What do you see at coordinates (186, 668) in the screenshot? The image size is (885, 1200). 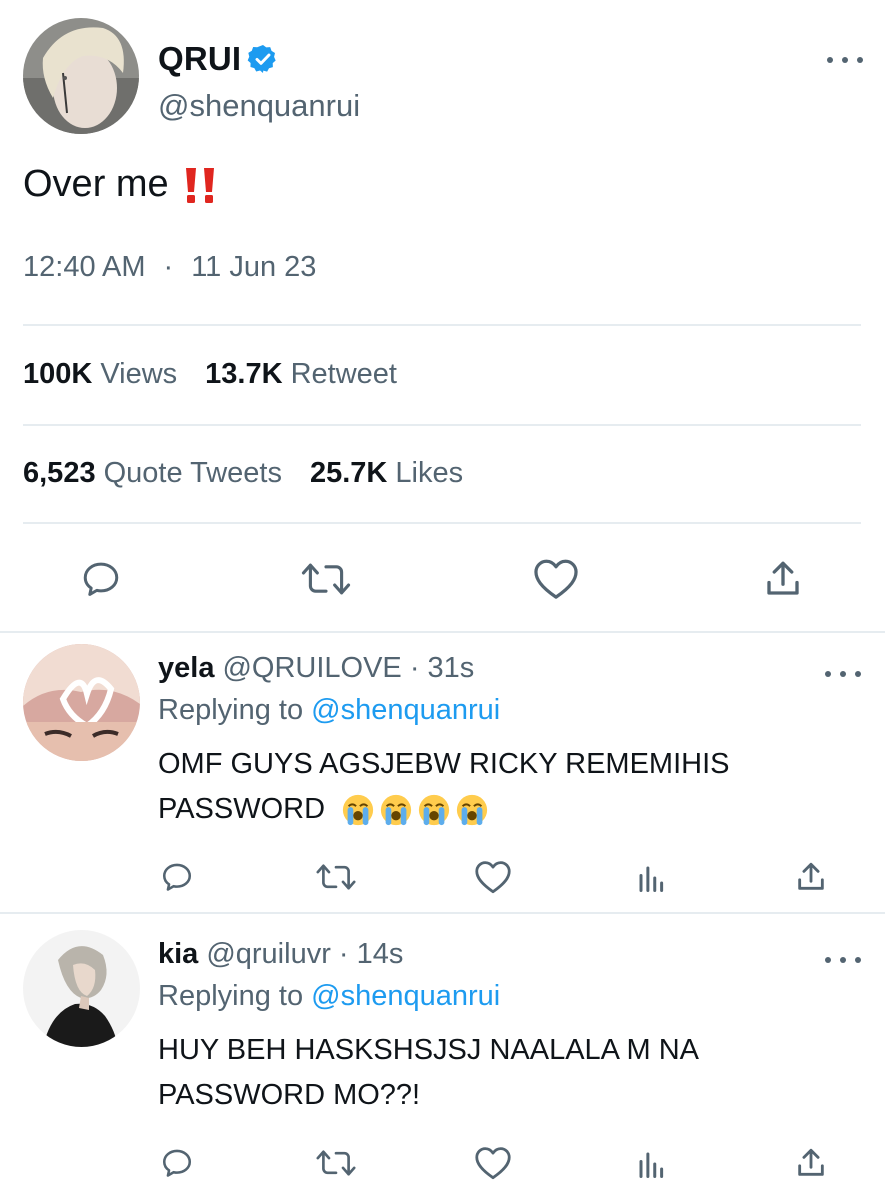 I see `display-name: yela` at bounding box center [186, 668].